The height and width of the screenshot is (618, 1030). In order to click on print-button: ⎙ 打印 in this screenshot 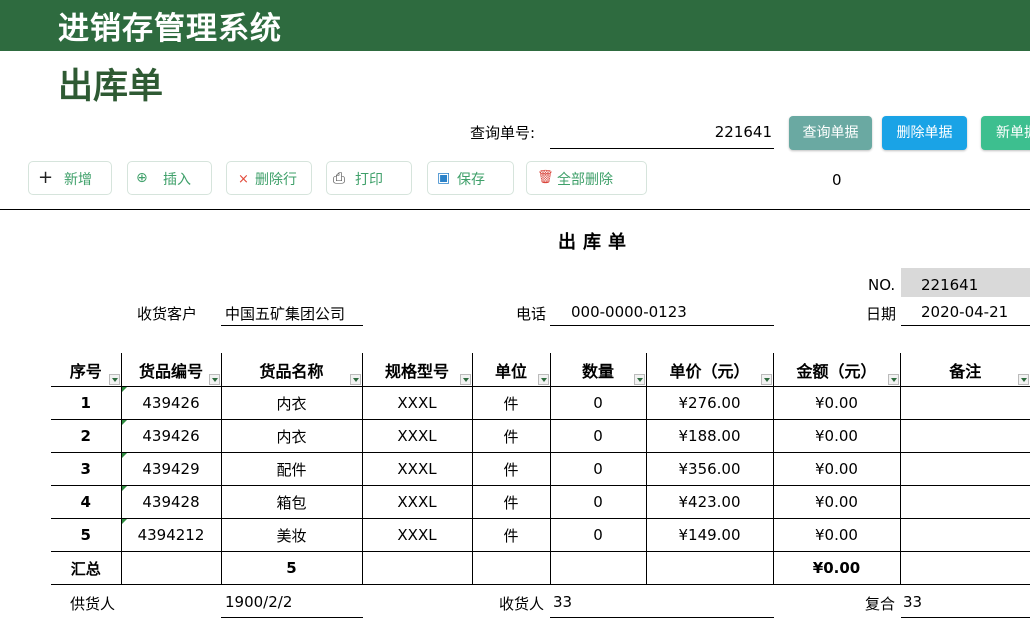, I will do `click(369, 178)`.